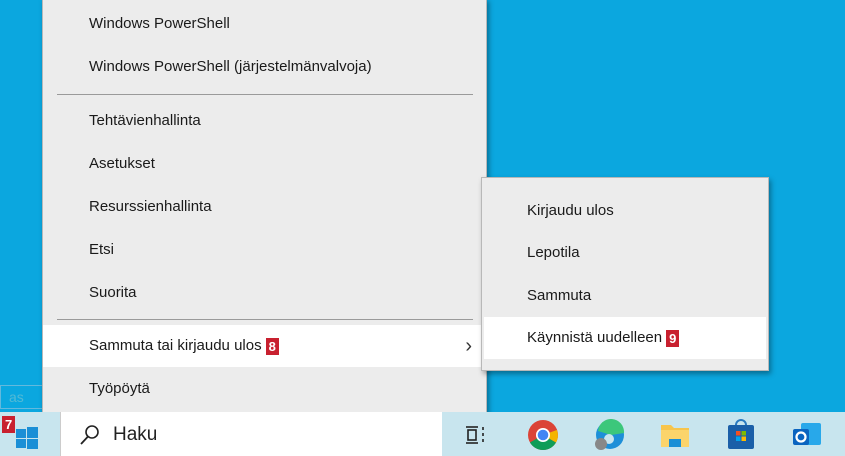 The width and height of the screenshot is (845, 456). Describe the element at coordinates (264, 389) in the screenshot. I see `menu-item-desktop: Työpöytä` at that location.